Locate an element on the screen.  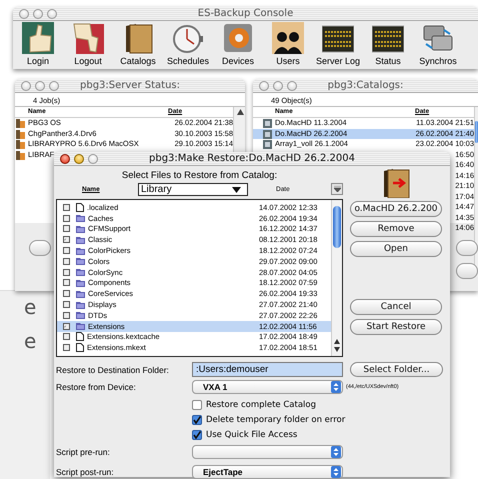
window-title: pbg3:Catalogs: is located at coordinates (366, 85).